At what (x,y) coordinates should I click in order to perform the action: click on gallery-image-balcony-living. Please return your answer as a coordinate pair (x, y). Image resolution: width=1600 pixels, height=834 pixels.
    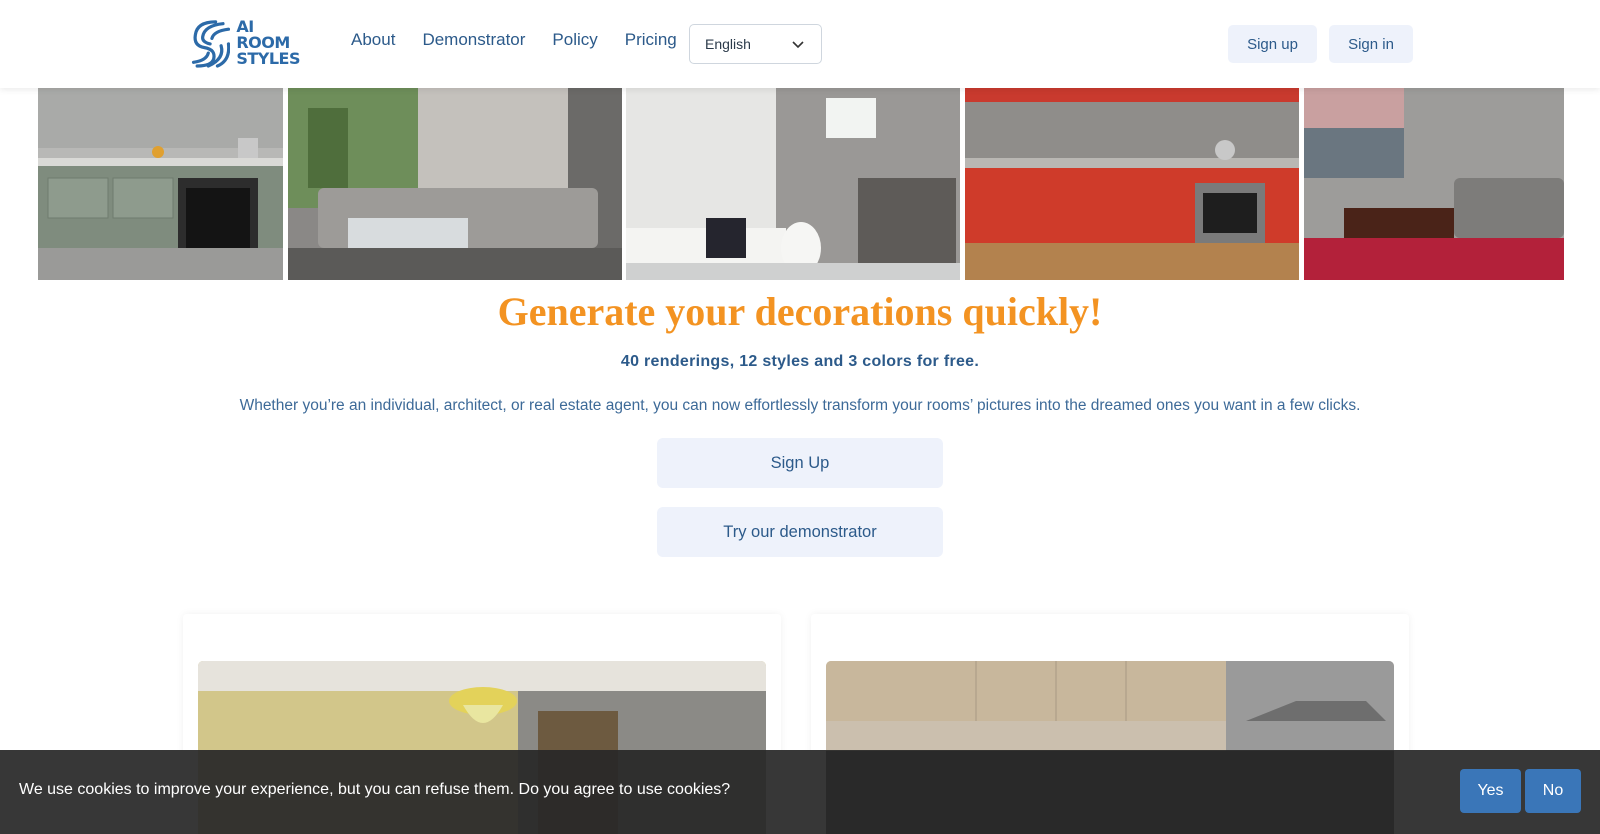
    Looking at the image, I should click on (1434, 184).